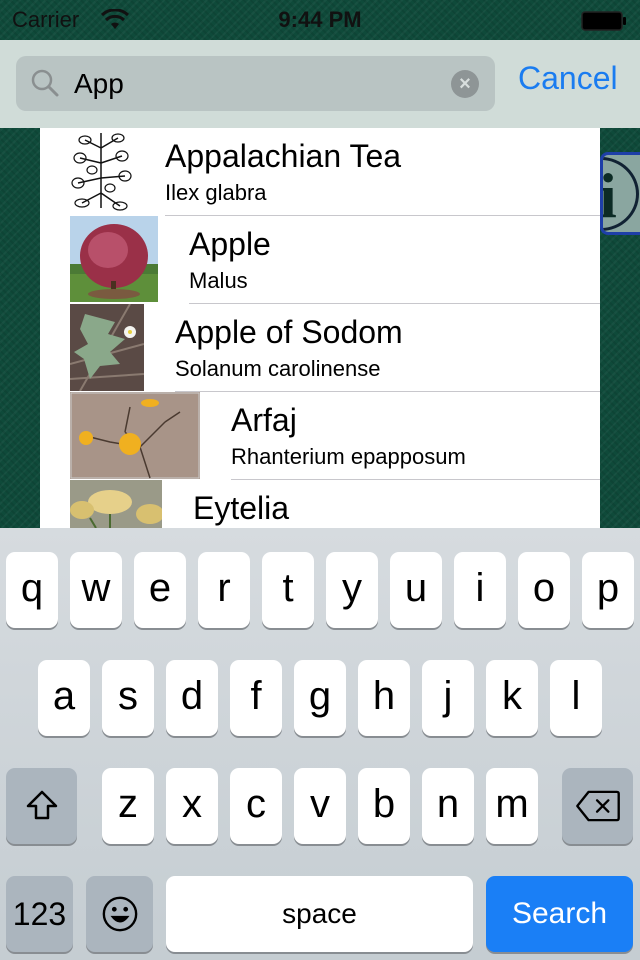 The height and width of the screenshot is (960, 640). What do you see at coordinates (289, 332) in the screenshot?
I see `plant-common-name: Apple of Sodom` at bounding box center [289, 332].